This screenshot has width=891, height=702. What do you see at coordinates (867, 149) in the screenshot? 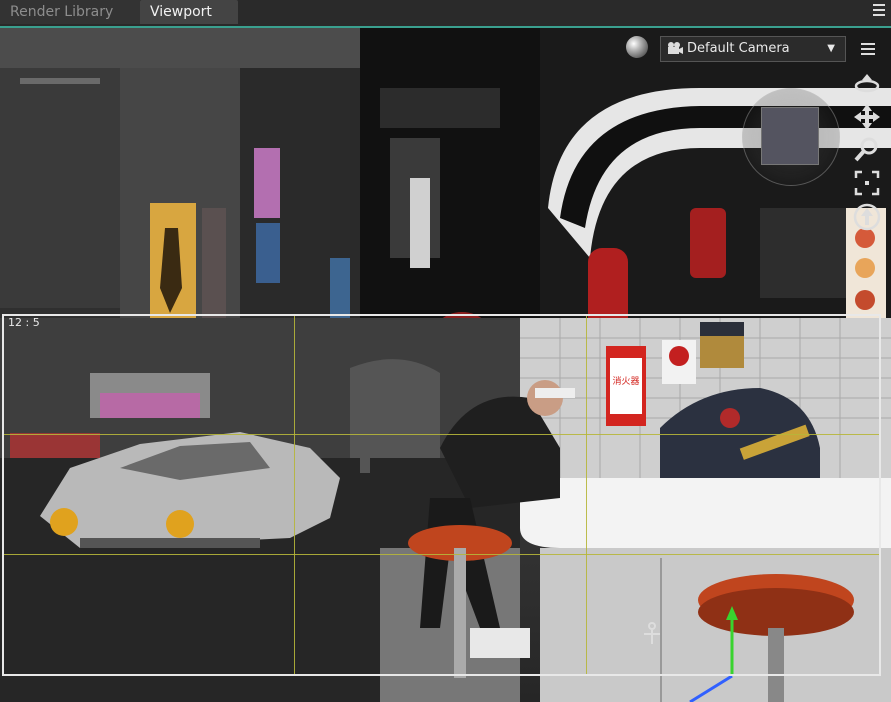
I see `zoom-icon` at bounding box center [867, 149].